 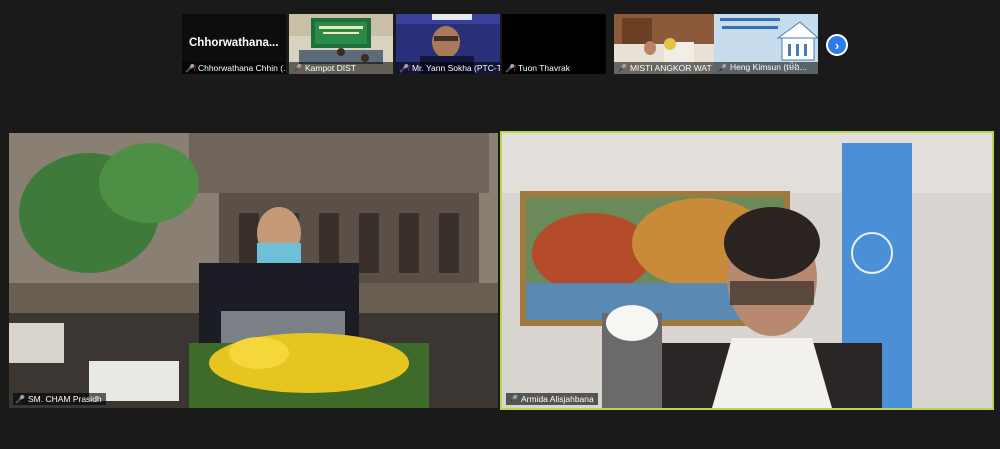 What do you see at coordinates (557, 399) in the screenshot?
I see `participant-name: Armida Alisjahbana` at bounding box center [557, 399].